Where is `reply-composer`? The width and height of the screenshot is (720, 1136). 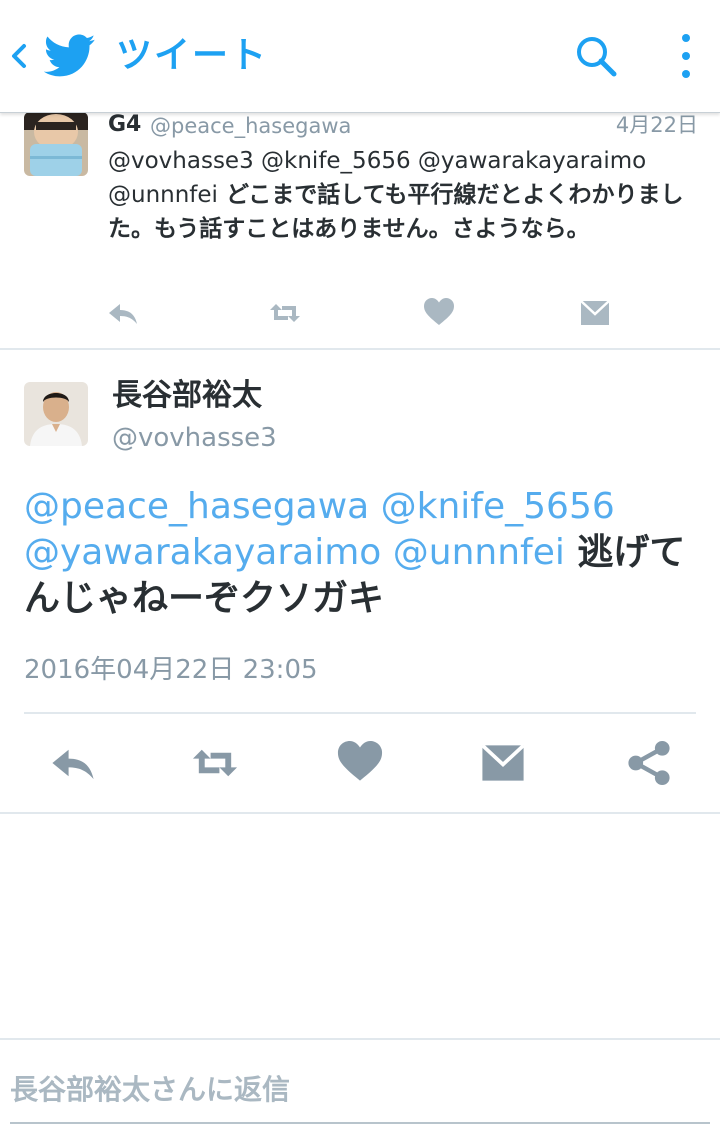
reply-composer is located at coordinates (360, 1087).